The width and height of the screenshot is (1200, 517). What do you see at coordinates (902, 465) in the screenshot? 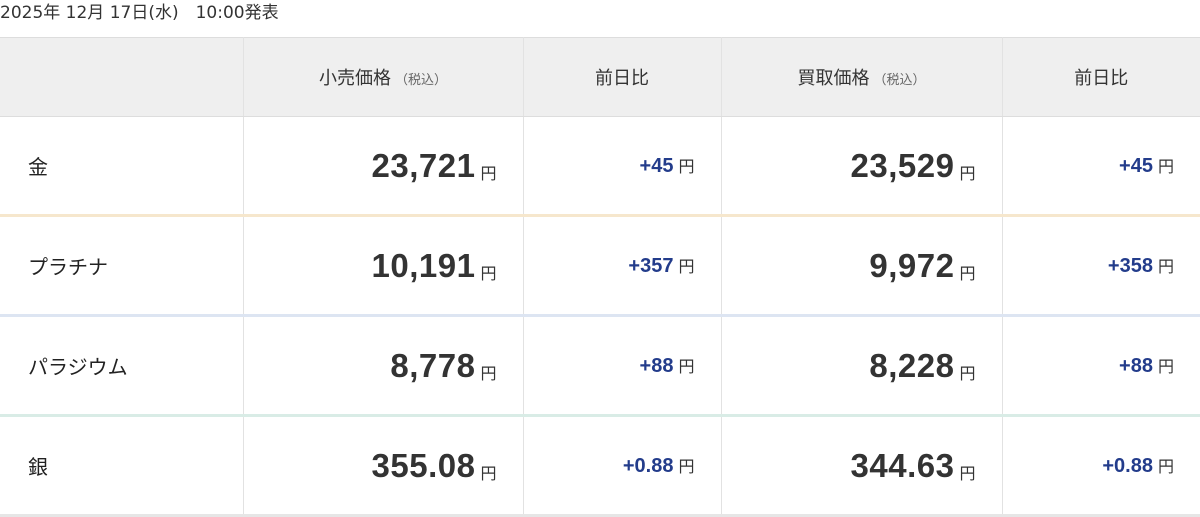
I see `buy-price-value: 344.63` at bounding box center [902, 465].